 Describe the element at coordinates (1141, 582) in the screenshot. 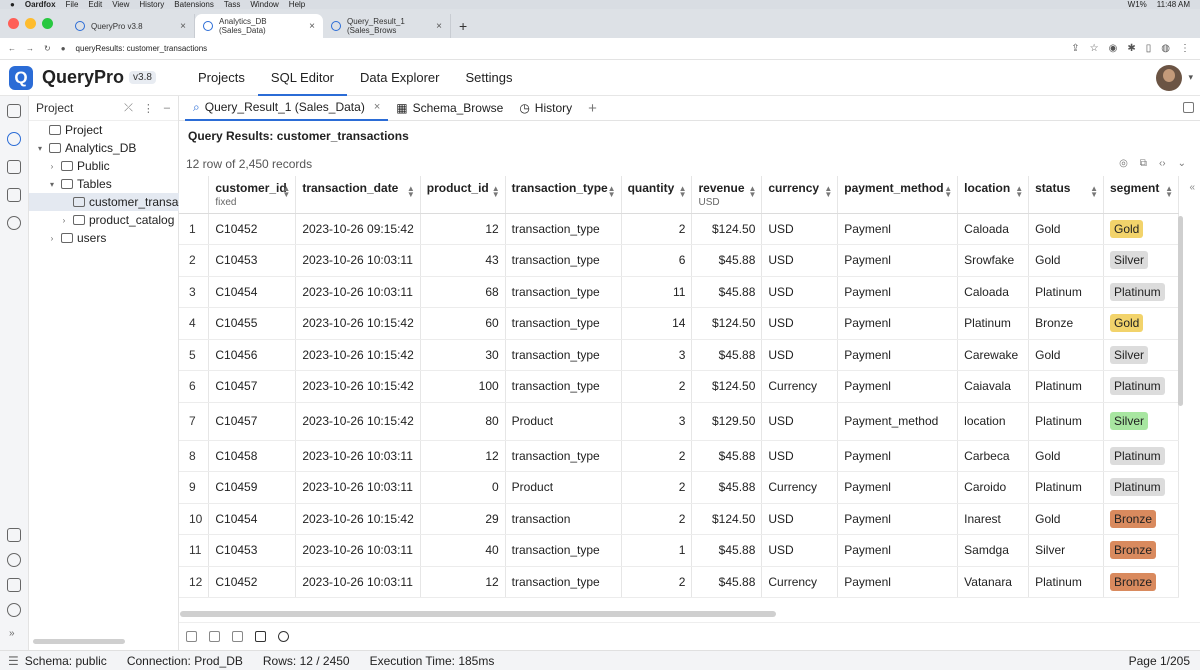

I see `table-cell-segment: Bronze` at that location.